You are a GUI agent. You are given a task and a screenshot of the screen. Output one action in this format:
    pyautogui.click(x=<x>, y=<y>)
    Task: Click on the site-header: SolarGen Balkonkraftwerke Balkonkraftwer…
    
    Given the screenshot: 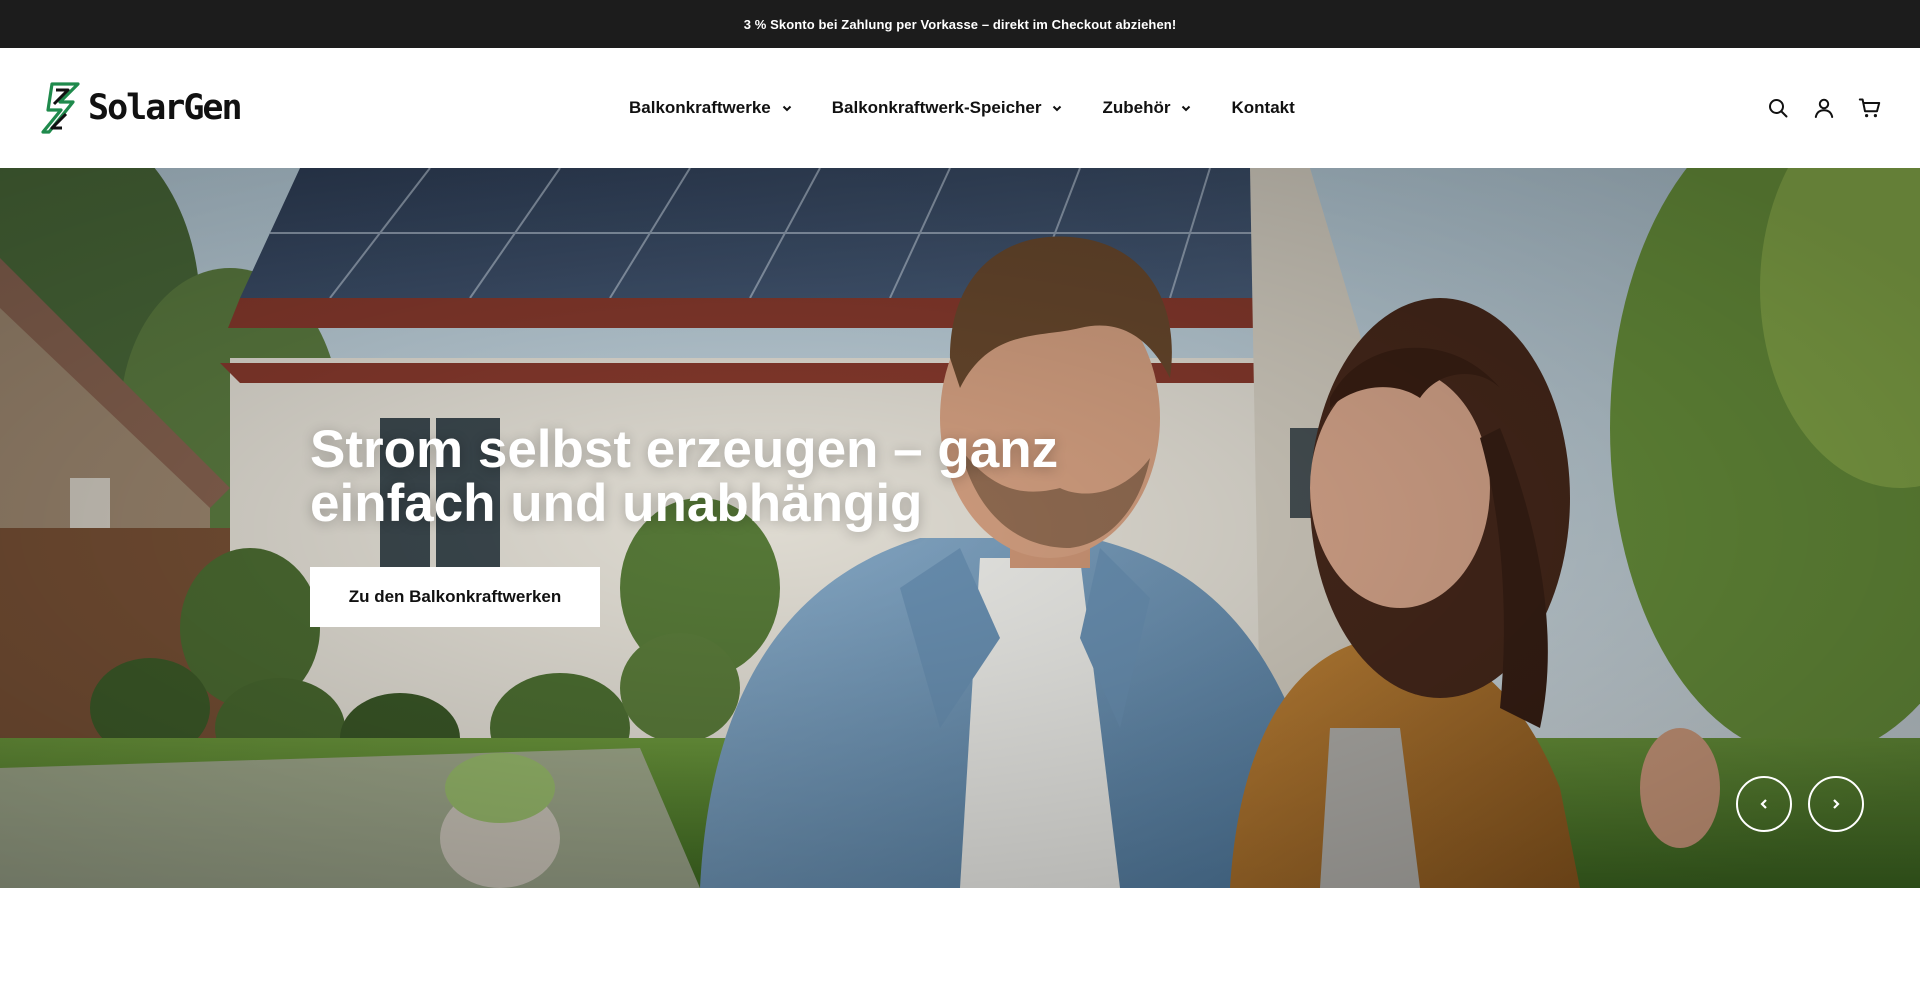 What is the action you would take?
    pyautogui.click(x=960, y=108)
    